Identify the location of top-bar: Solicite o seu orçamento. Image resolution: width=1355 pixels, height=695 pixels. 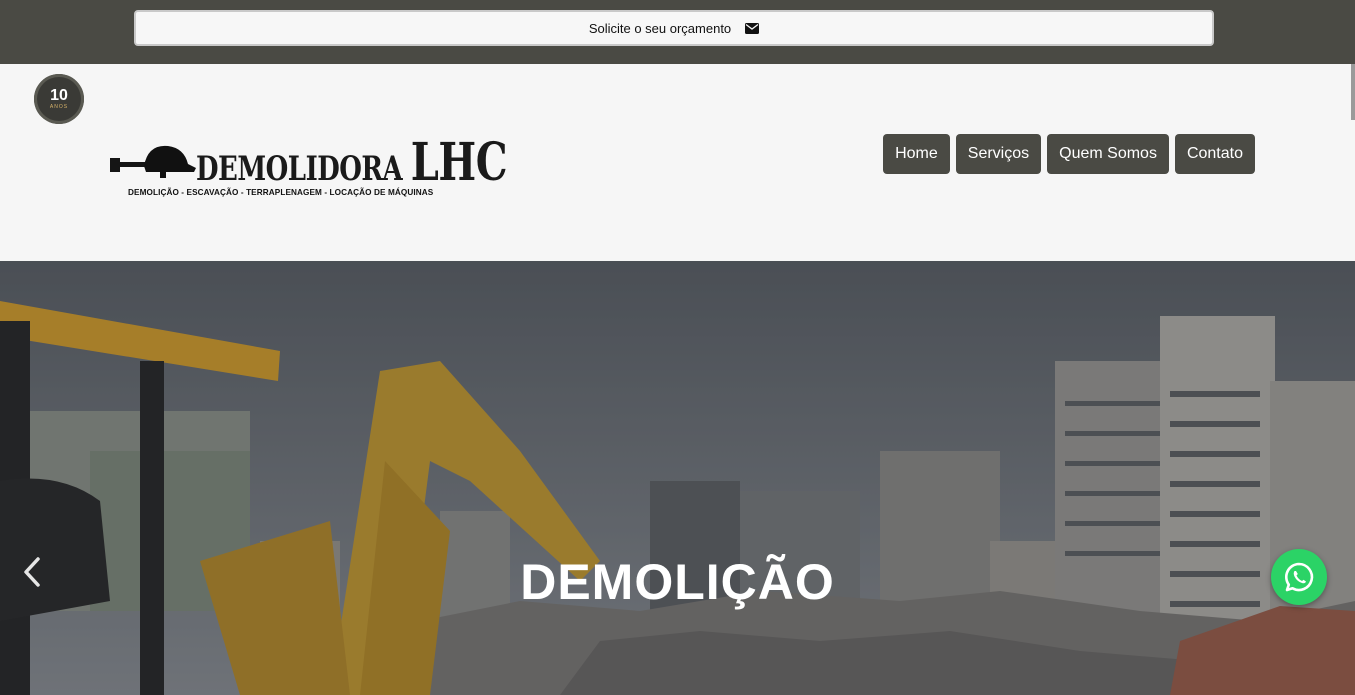
(677, 32).